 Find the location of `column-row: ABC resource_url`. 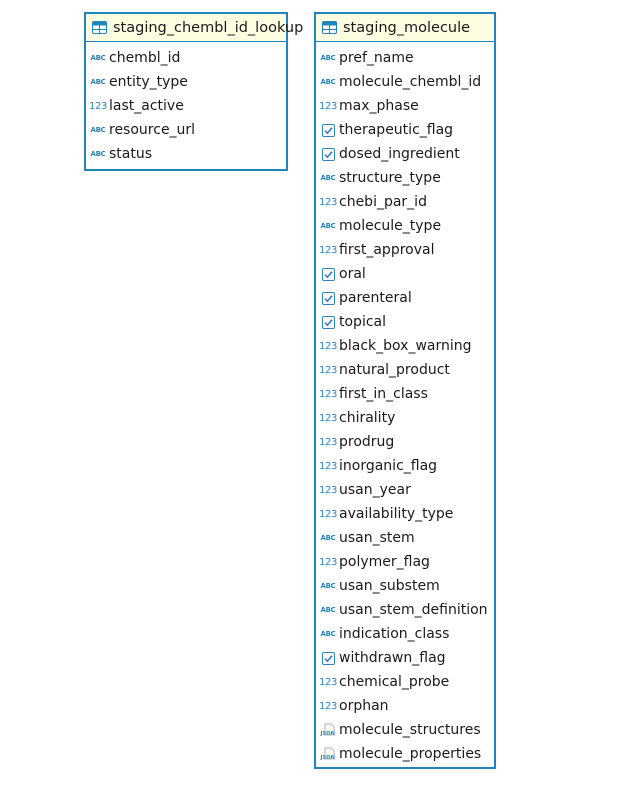

column-row: ABC resource_url is located at coordinates (186, 130).